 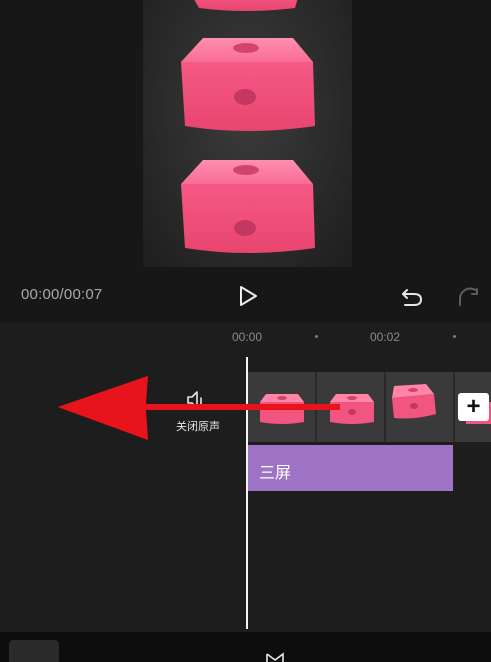 I want to click on ruler-label-1: 00:02, so click(x=385, y=337).